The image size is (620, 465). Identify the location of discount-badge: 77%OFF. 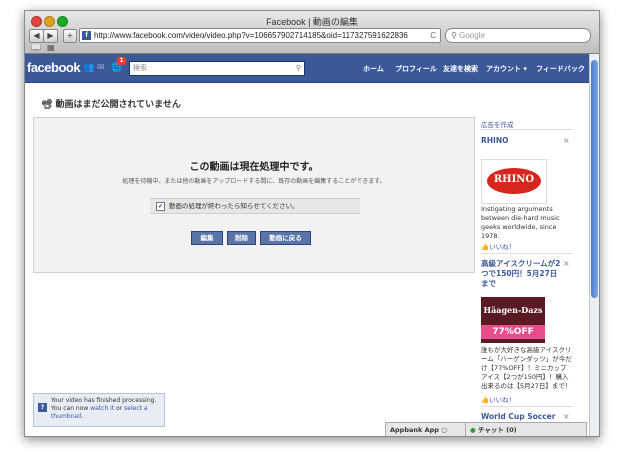
(513, 332).